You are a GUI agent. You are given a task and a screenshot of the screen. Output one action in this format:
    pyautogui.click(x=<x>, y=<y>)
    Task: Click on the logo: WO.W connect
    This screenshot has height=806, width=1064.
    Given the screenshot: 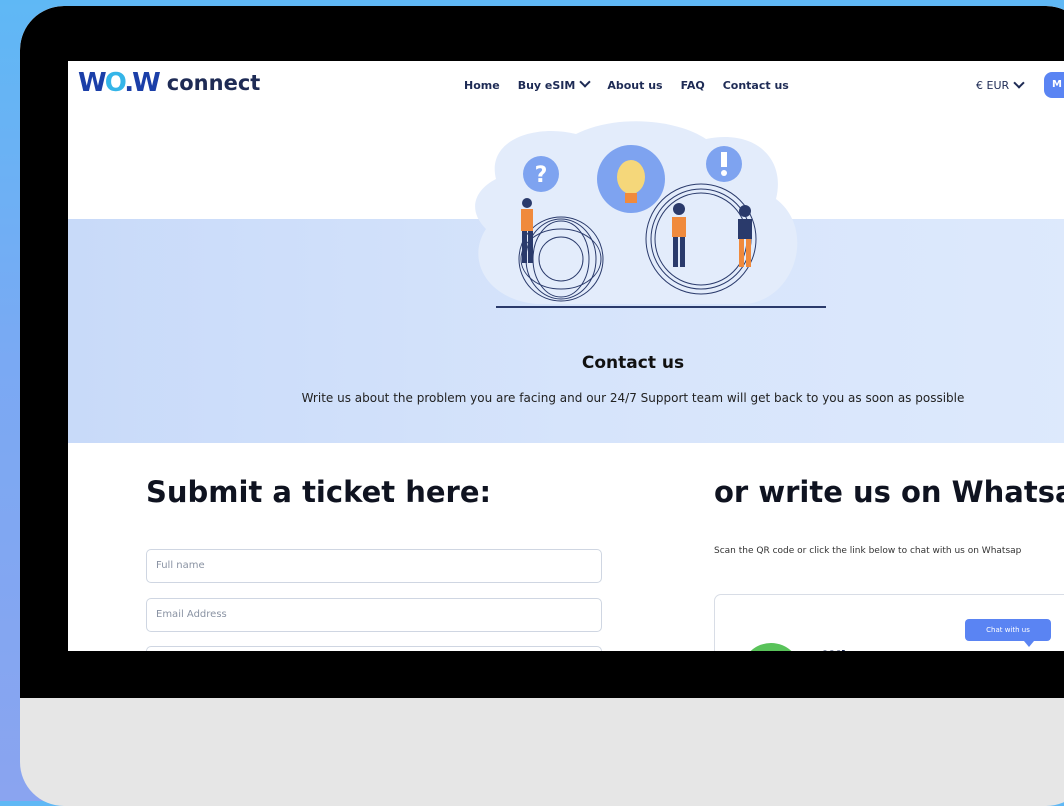 What is the action you would take?
    pyautogui.click(x=169, y=83)
    